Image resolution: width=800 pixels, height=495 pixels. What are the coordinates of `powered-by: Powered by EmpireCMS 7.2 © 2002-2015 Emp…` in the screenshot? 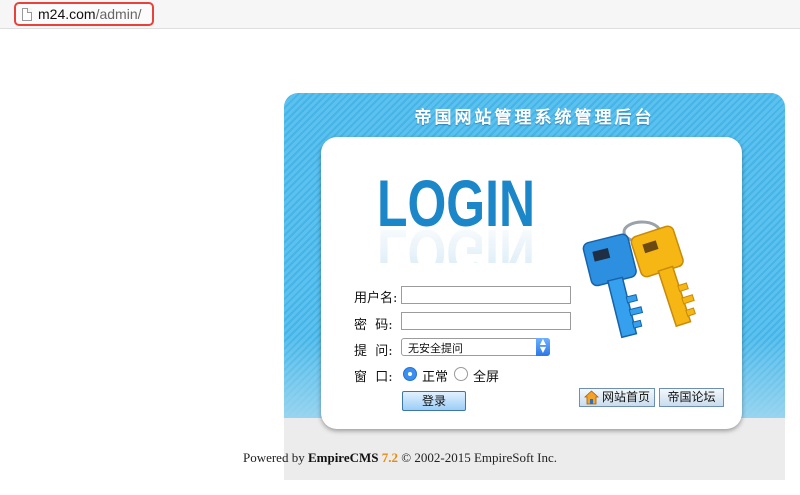 It's located at (400, 458).